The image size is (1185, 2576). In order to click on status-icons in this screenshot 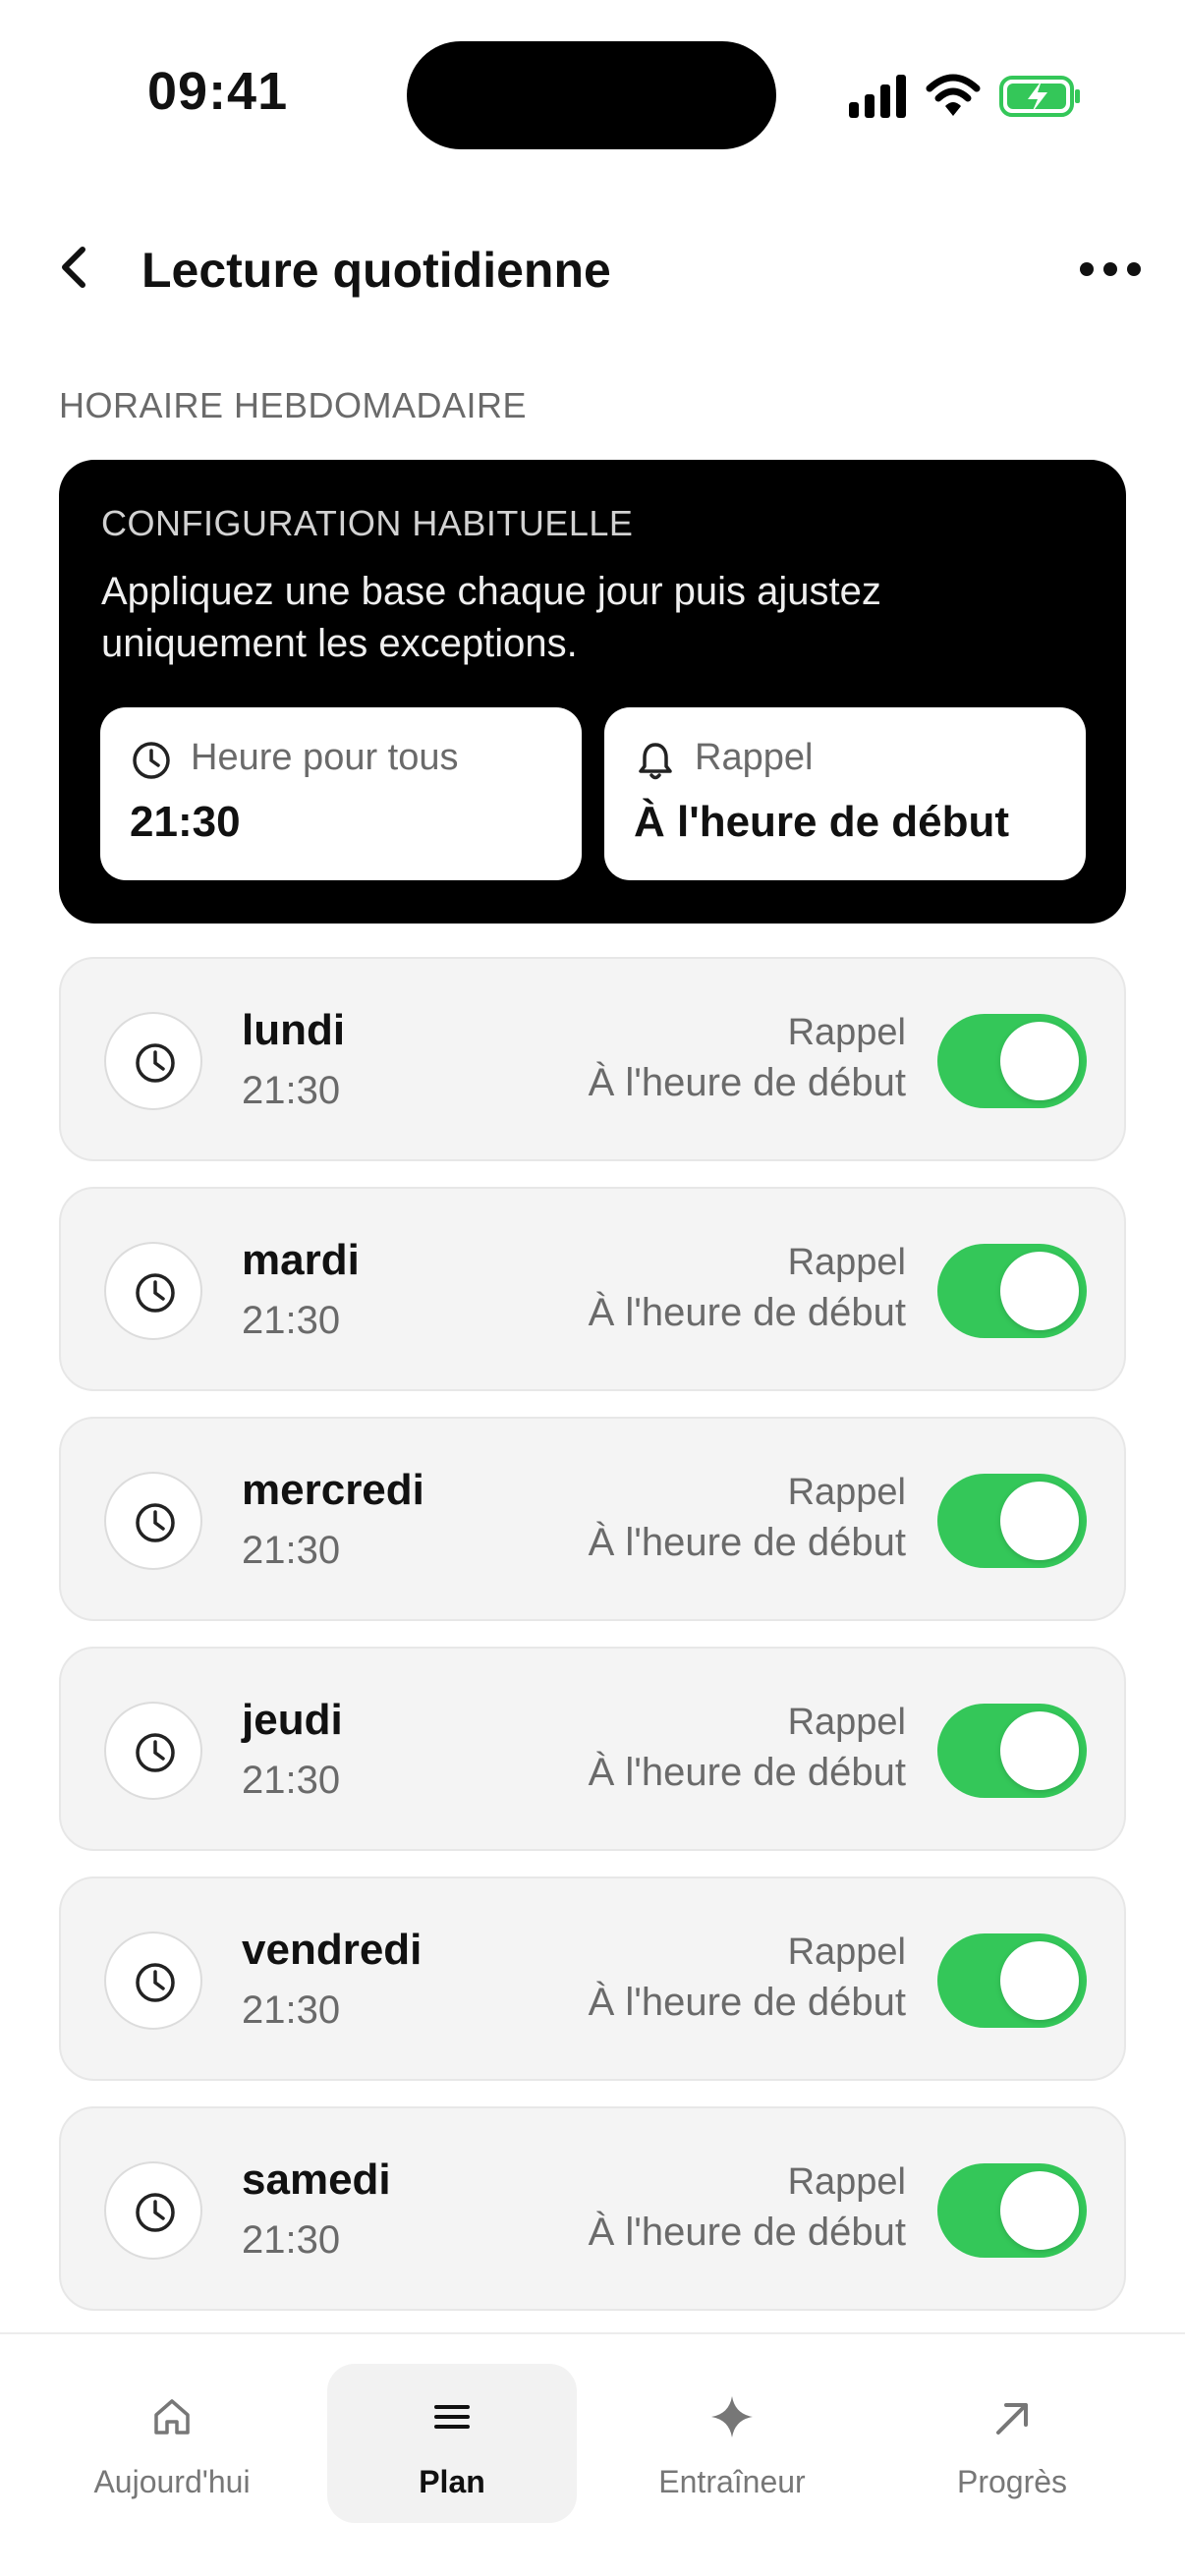, I will do `click(965, 96)`.